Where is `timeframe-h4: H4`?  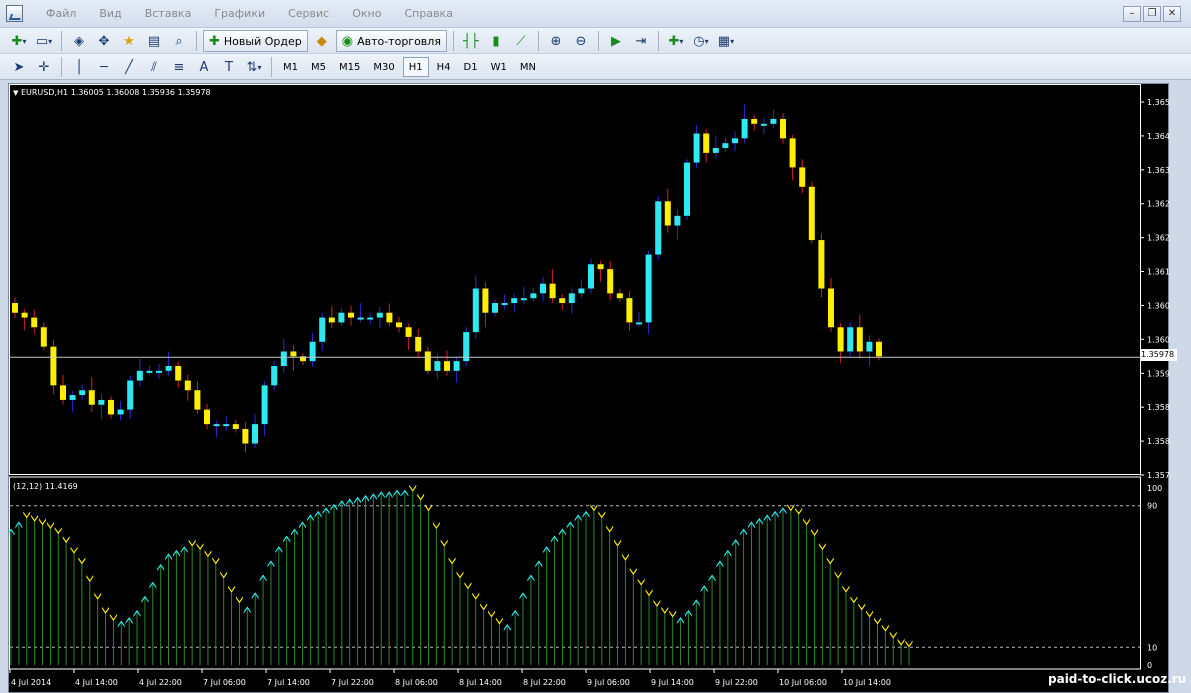
timeframe-h4: H4 is located at coordinates (444, 67).